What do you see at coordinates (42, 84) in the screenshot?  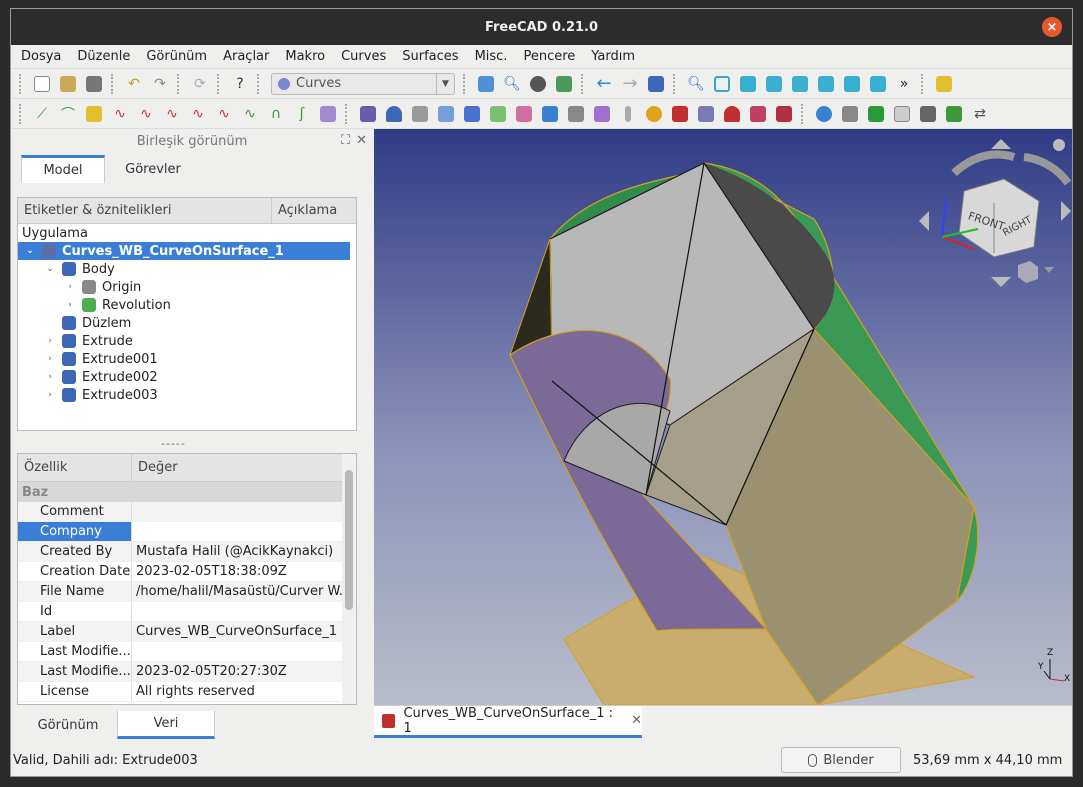 I see `new-file-button` at bounding box center [42, 84].